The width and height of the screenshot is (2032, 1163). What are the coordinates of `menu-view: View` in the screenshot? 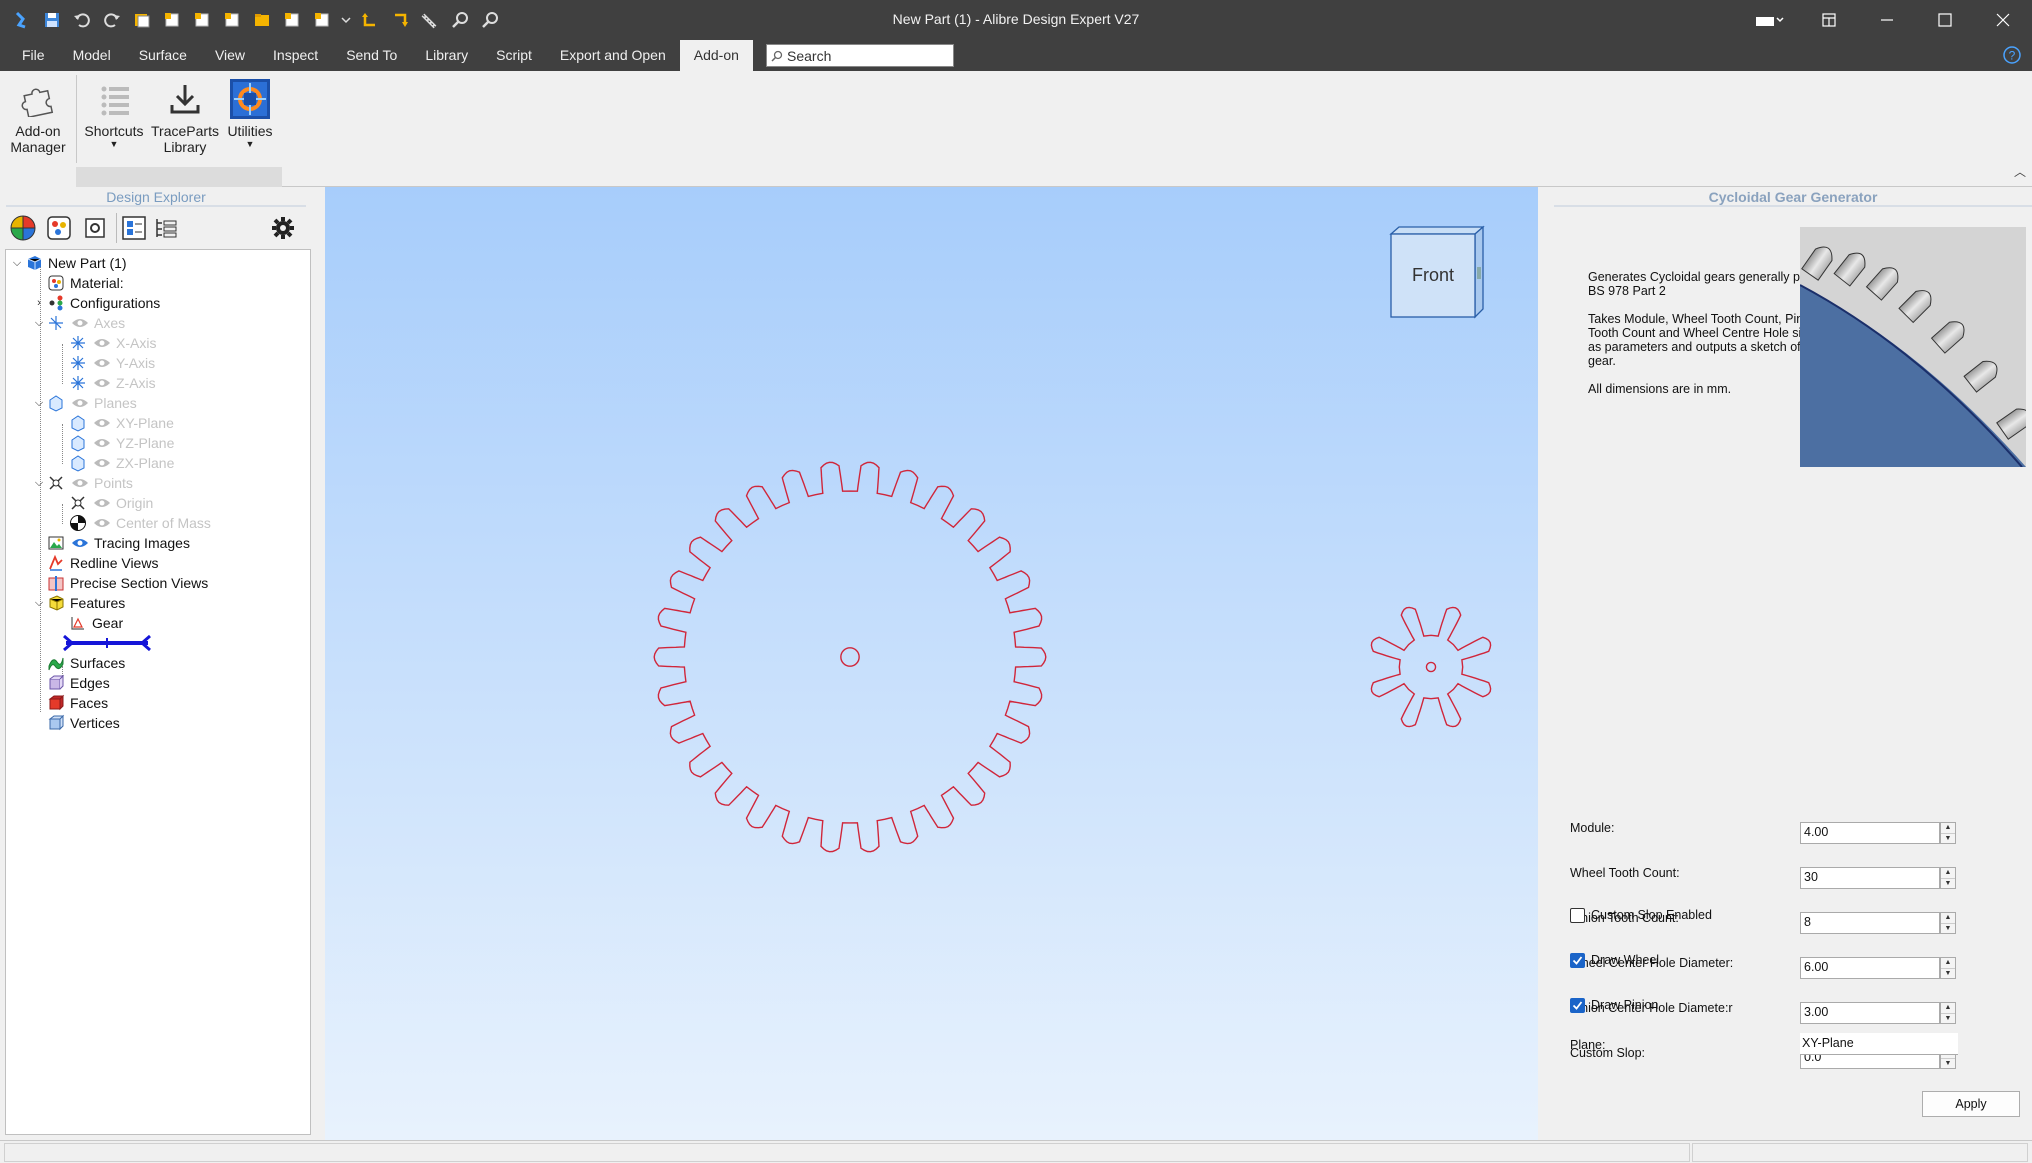 It's located at (230, 55).